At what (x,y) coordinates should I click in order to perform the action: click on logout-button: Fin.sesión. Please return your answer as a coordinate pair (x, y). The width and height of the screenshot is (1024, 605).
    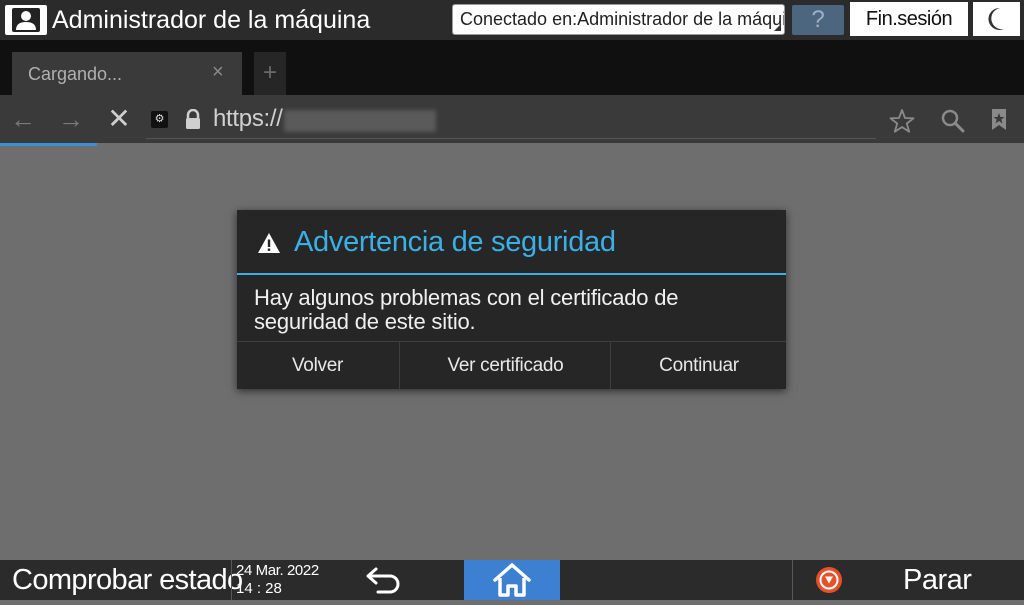
    Looking at the image, I should click on (909, 19).